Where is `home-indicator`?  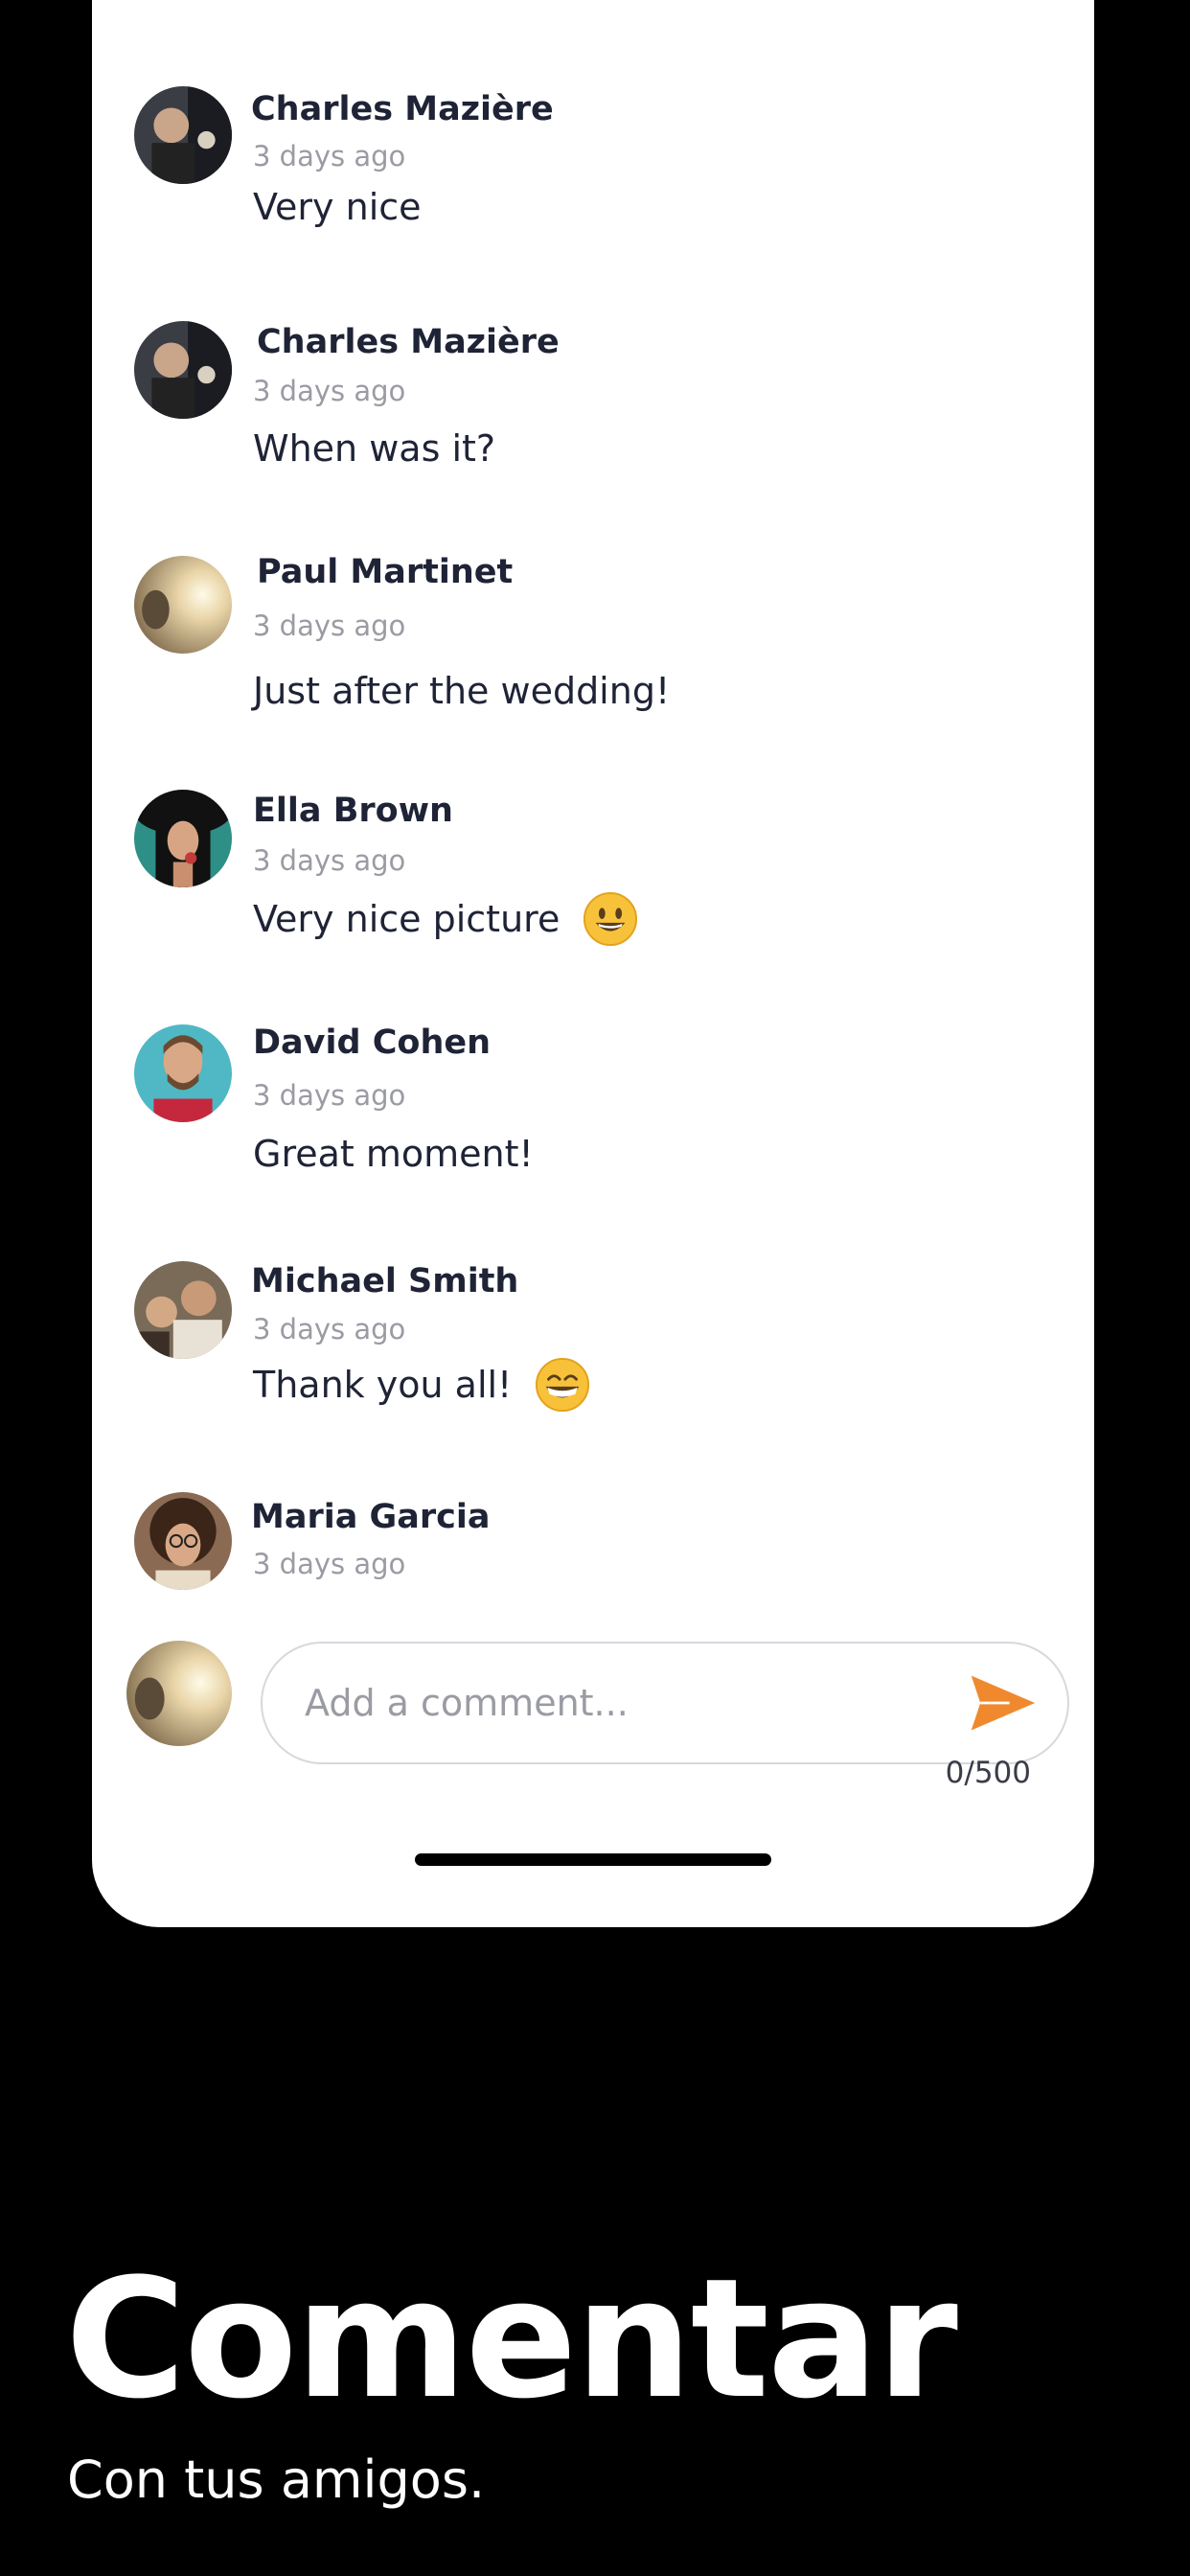 home-indicator is located at coordinates (593, 1859).